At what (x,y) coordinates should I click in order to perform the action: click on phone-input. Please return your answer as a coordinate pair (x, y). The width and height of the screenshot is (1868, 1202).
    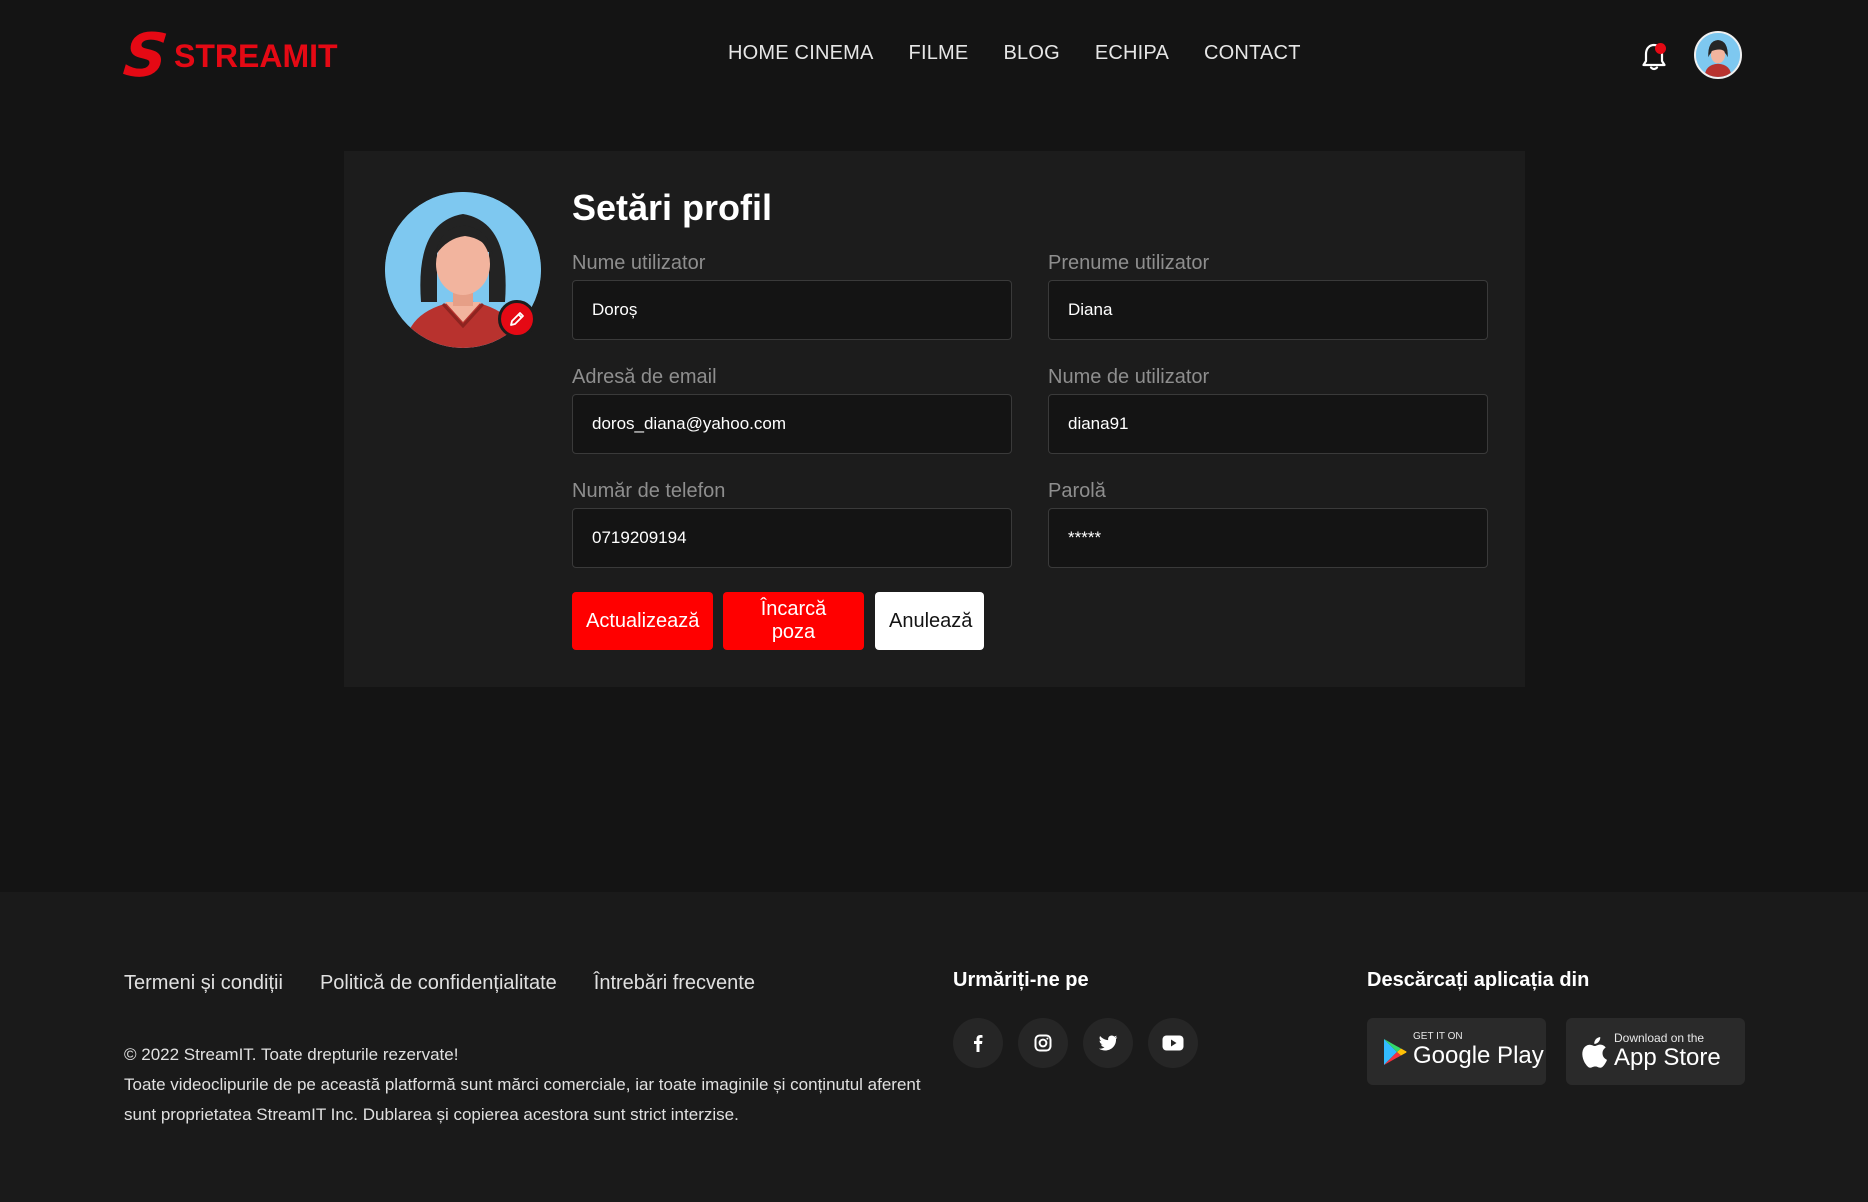
    Looking at the image, I should click on (792, 538).